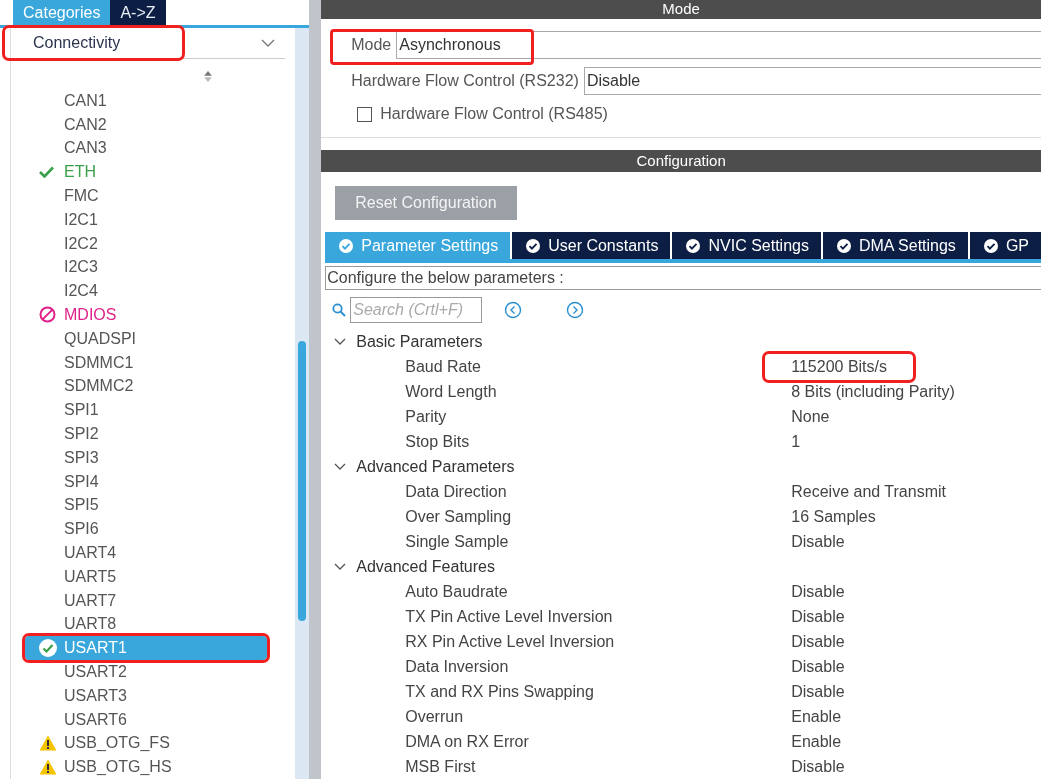 This screenshot has width=1041, height=779. I want to click on peripheral-item: SPI4, so click(139, 481).